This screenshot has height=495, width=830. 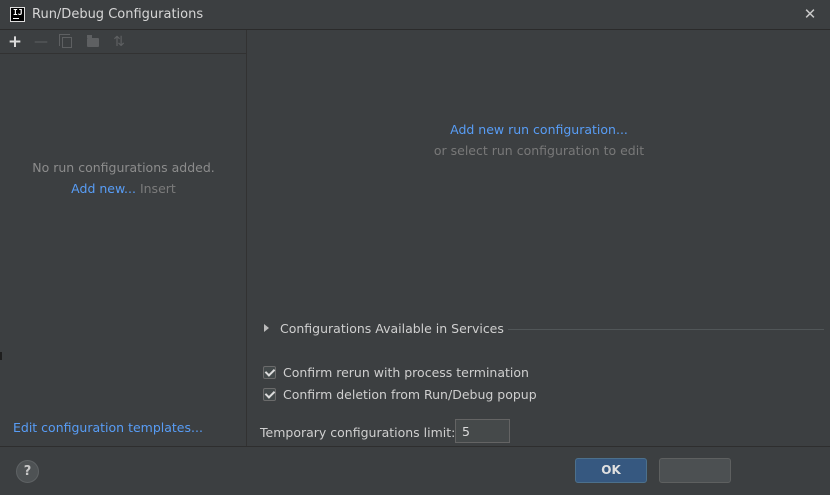 What do you see at coordinates (17, 14) in the screenshot?
I see `intellij-app-icon: IJ` at bounding box center [17, 14].